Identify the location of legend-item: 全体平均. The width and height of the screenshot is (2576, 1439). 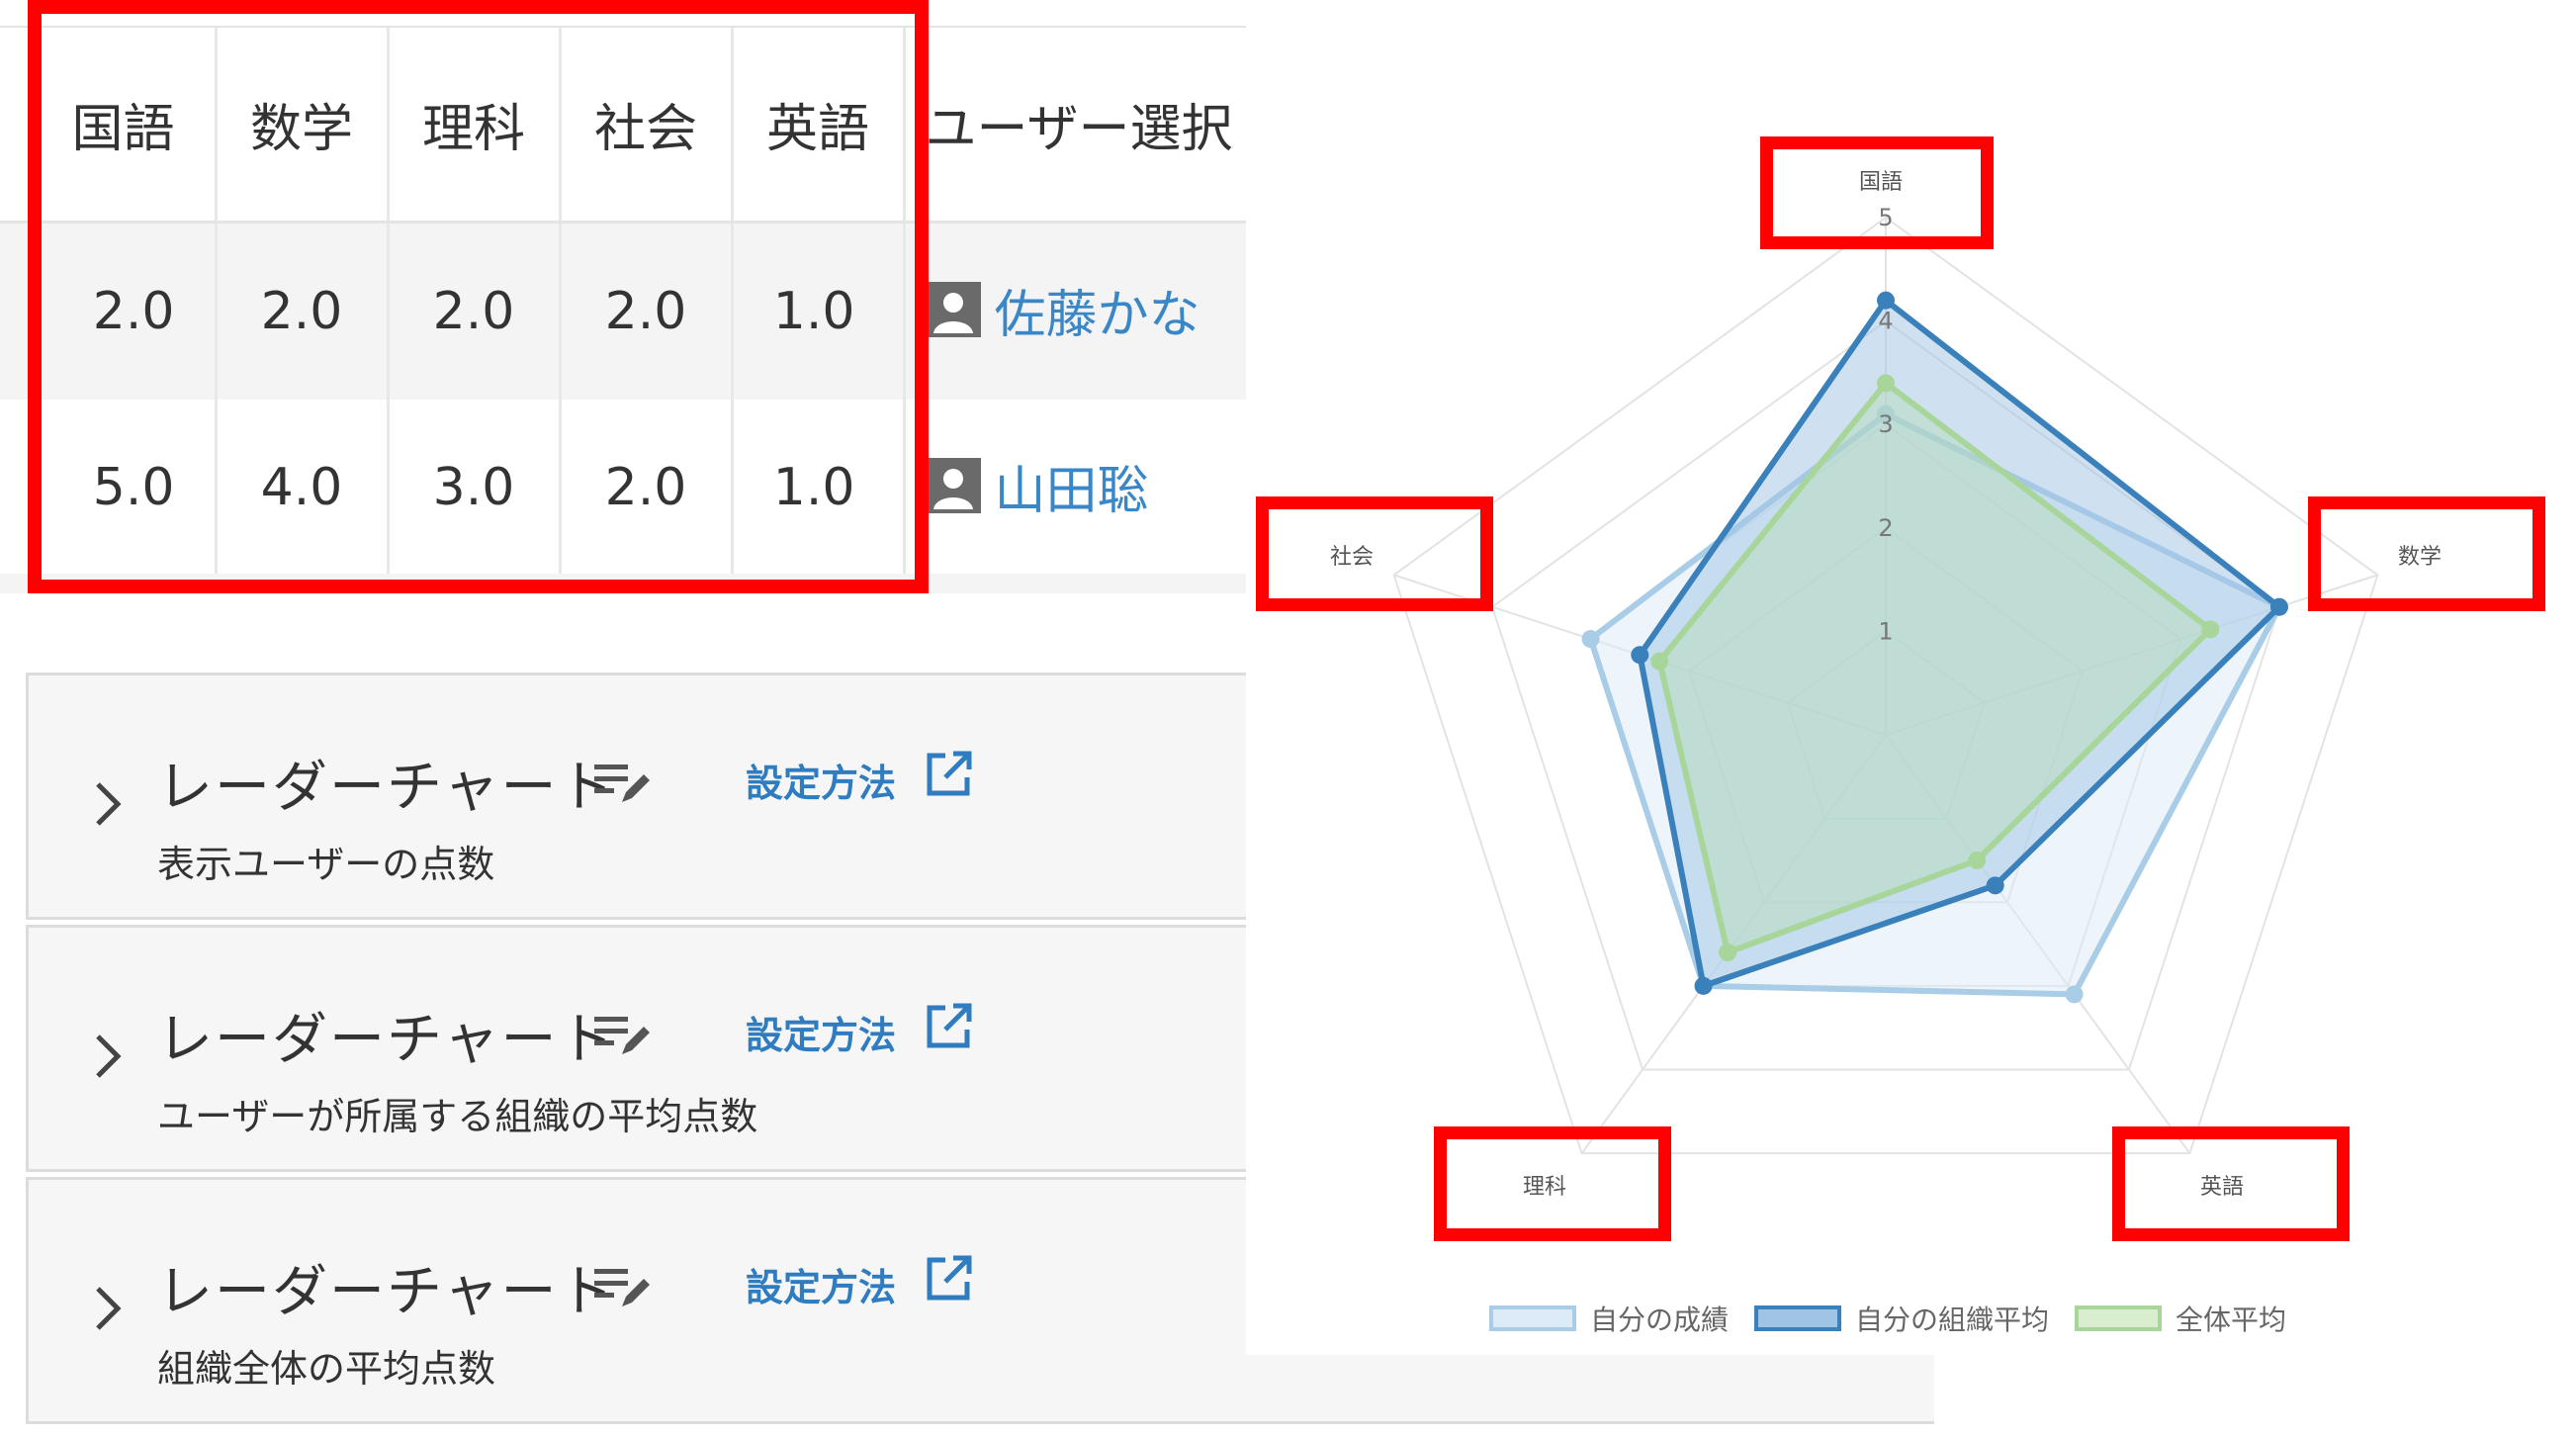
(2180, 1318).